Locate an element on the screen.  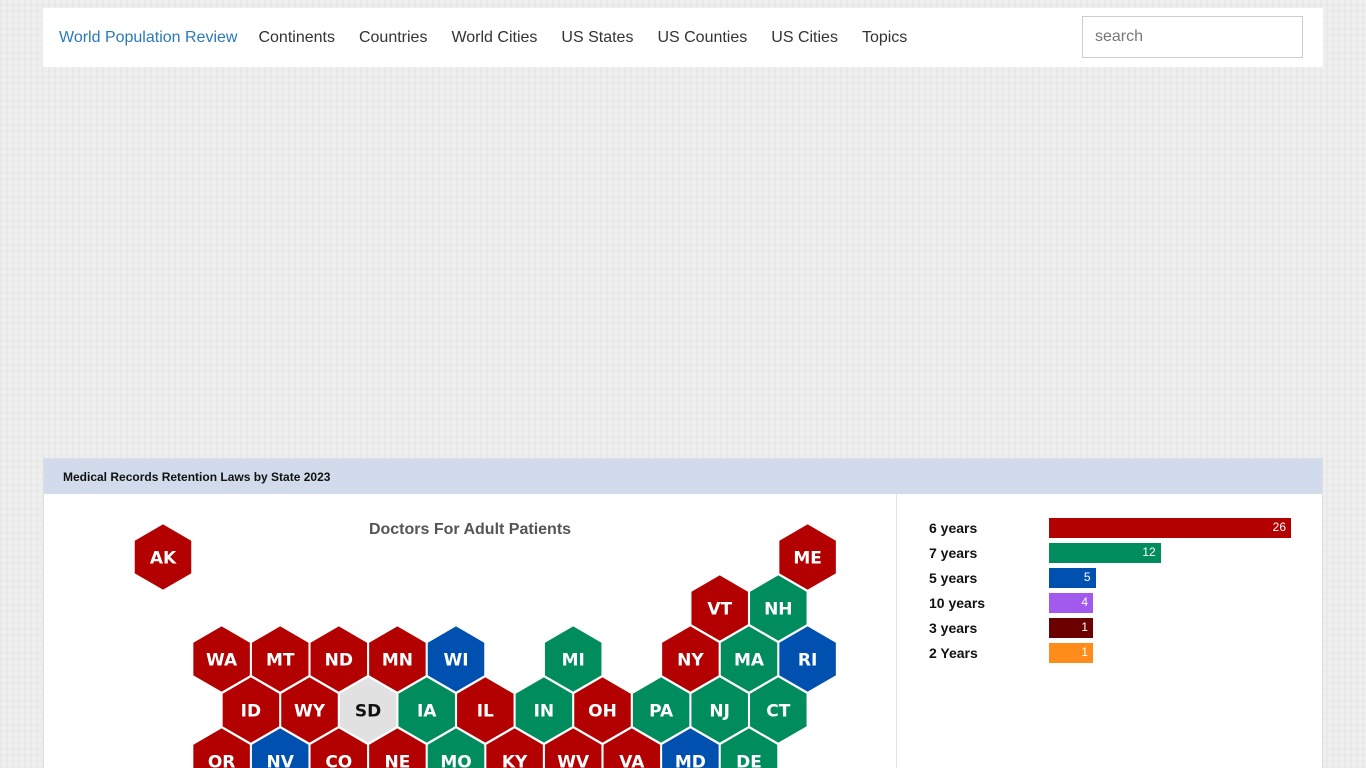
state-hex-label: RI is located at coordinates (807, 661).